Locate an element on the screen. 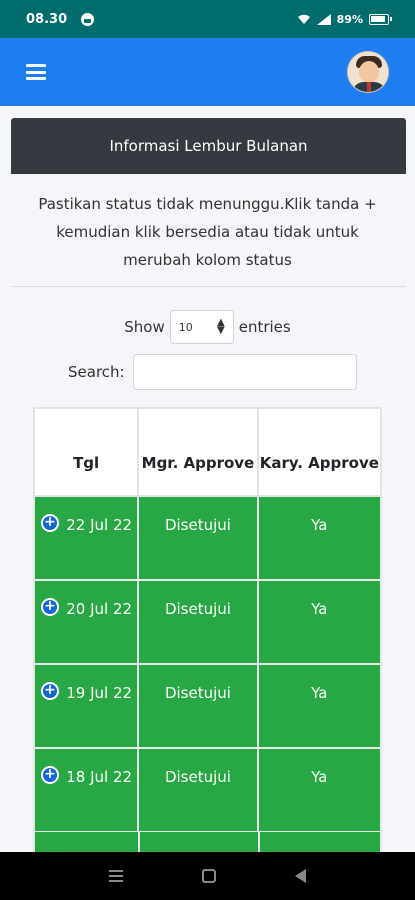 This screenshot has width=415, height=900. cell-tgl-text: 18 Jul 22 is located at coordinates (99, 777).